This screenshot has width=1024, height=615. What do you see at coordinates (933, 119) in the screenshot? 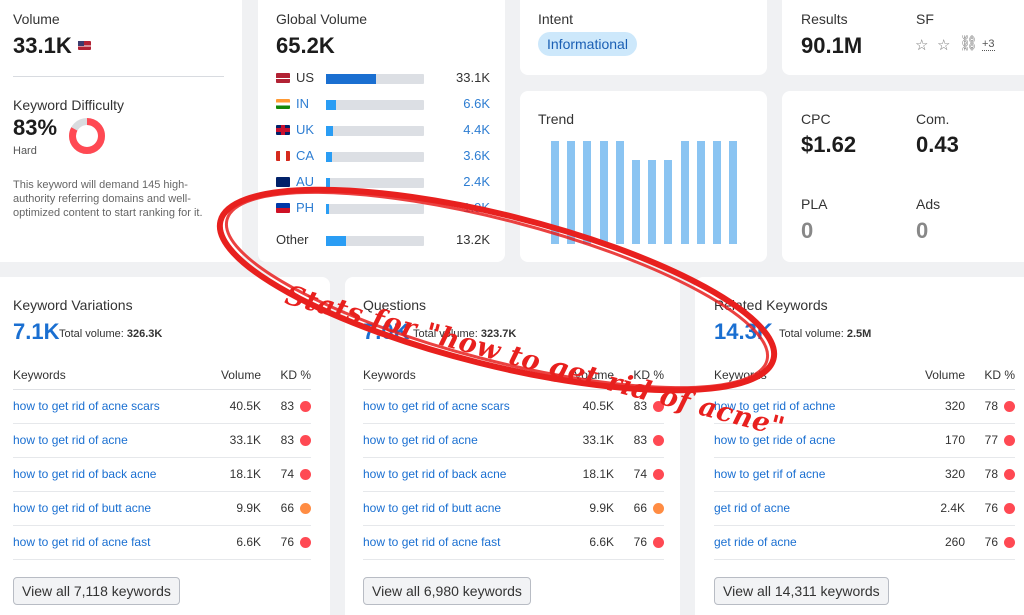
I see `com-label: Com.` at bounding box center [933, 119].